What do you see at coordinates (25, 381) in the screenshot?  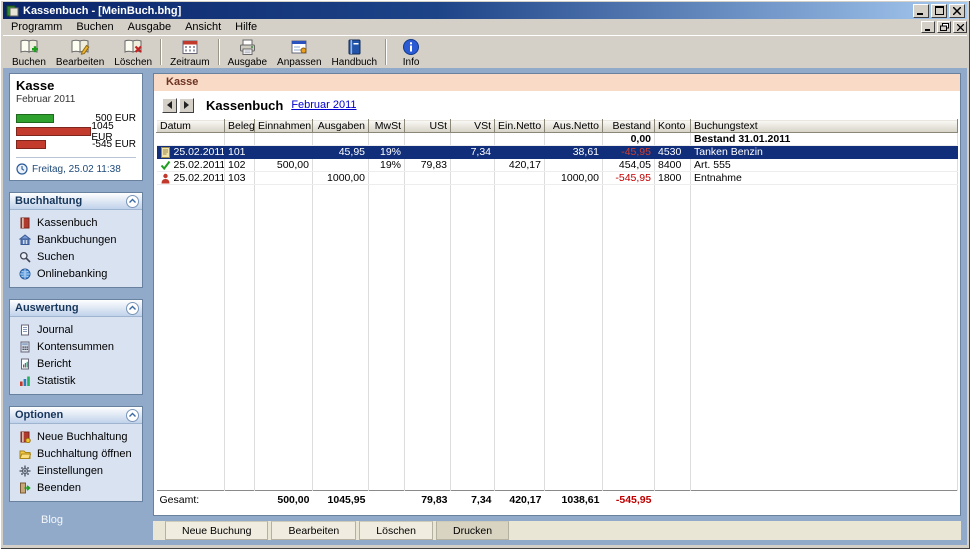 I see `chart-icon` at bounding box center [25, 381].